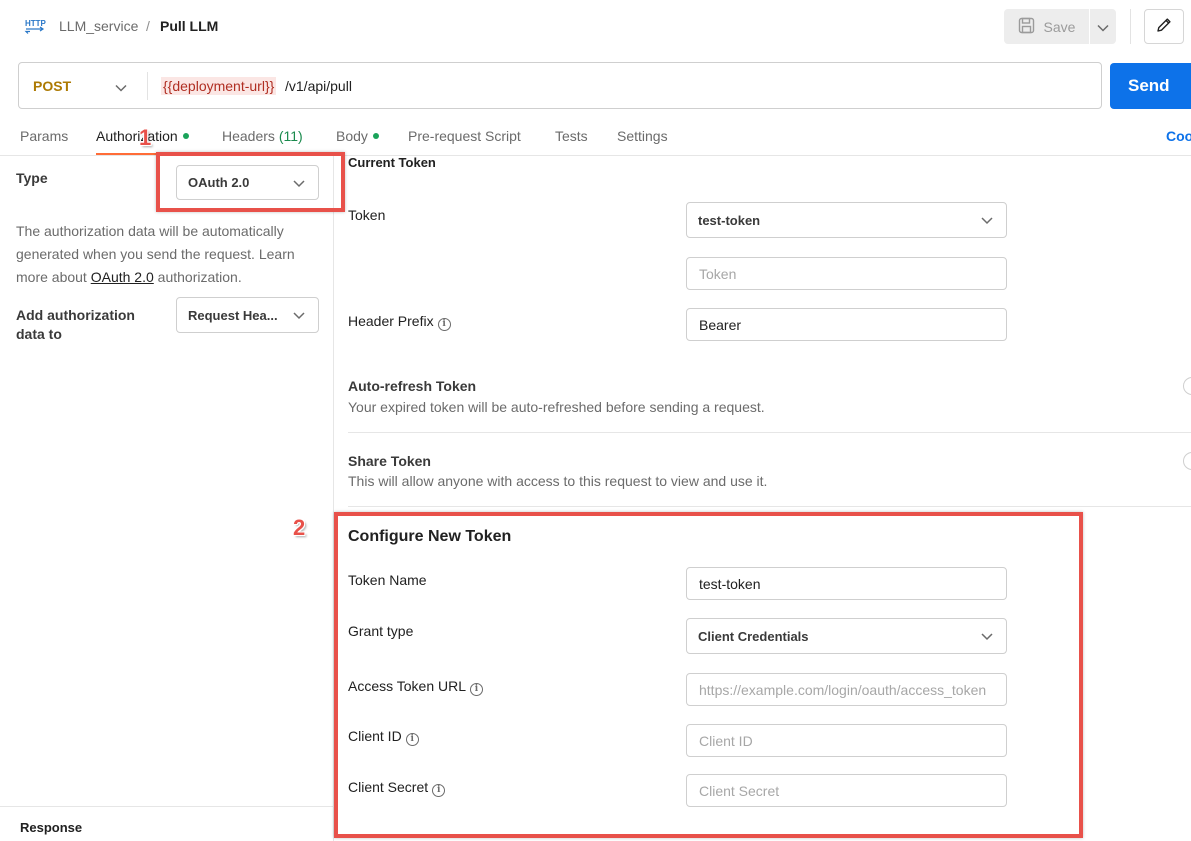 This screenshot has width=1191, height=841. Describe the element at coordinates (367, 215) in the screenshot. I see `token-label: Token` at that location.